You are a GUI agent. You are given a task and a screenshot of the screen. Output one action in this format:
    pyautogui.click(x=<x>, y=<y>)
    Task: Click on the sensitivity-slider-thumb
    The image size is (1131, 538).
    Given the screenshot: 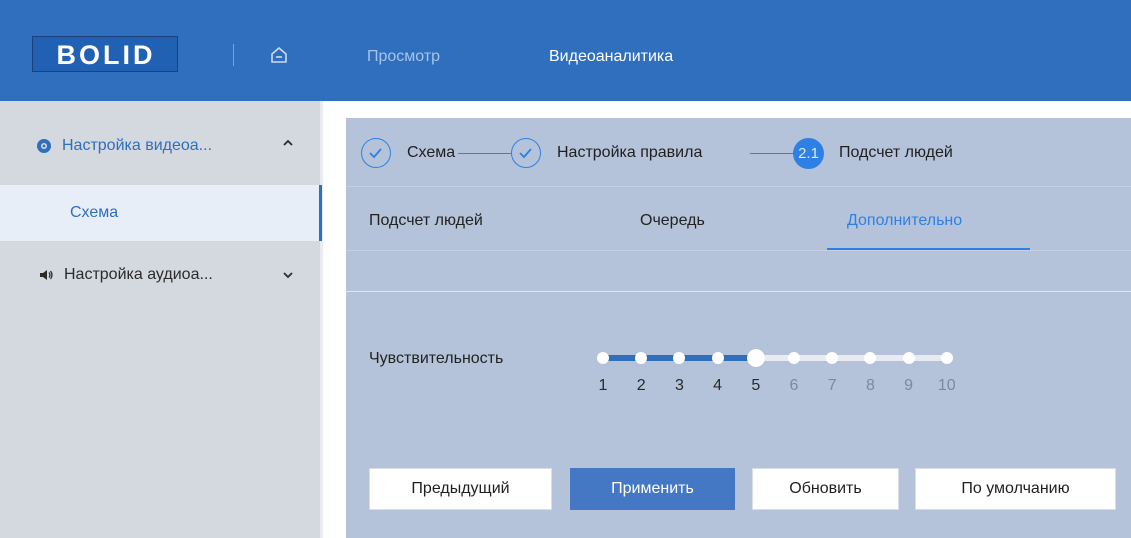 What is the action you would take?
    pyautogui.click(x=755, y=358)
    